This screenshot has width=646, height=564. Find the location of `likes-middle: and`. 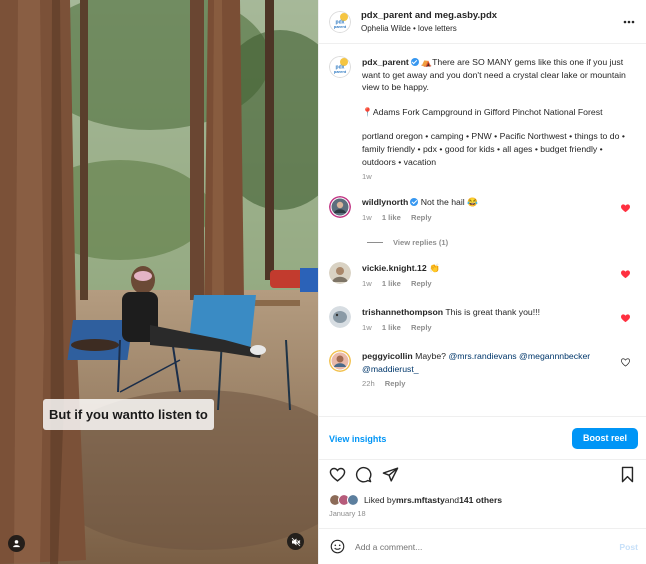

likes-middle: and is located at coordinates (452, 500).